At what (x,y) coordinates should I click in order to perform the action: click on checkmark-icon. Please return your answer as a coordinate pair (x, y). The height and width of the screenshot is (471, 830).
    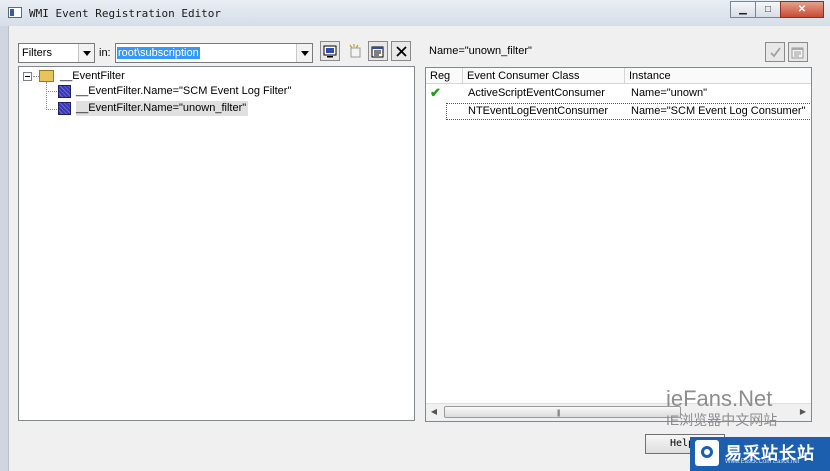
    Looking at the image, I should click on (775, 51).